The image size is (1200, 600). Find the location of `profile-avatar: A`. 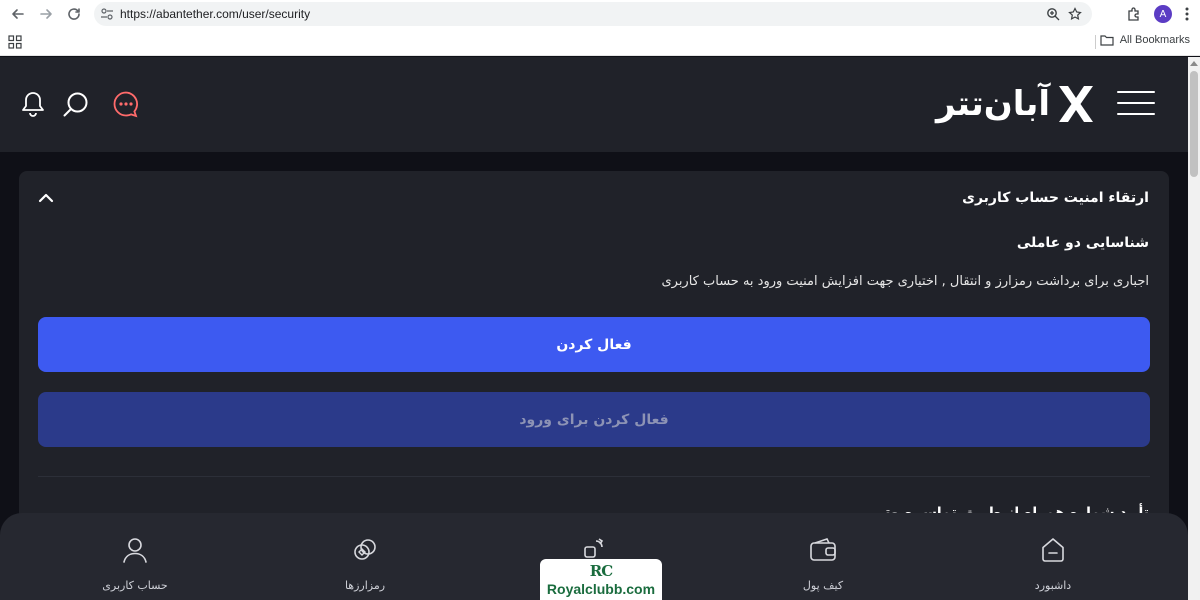

profile-avatar: A is located at coordinates (1163, 14).